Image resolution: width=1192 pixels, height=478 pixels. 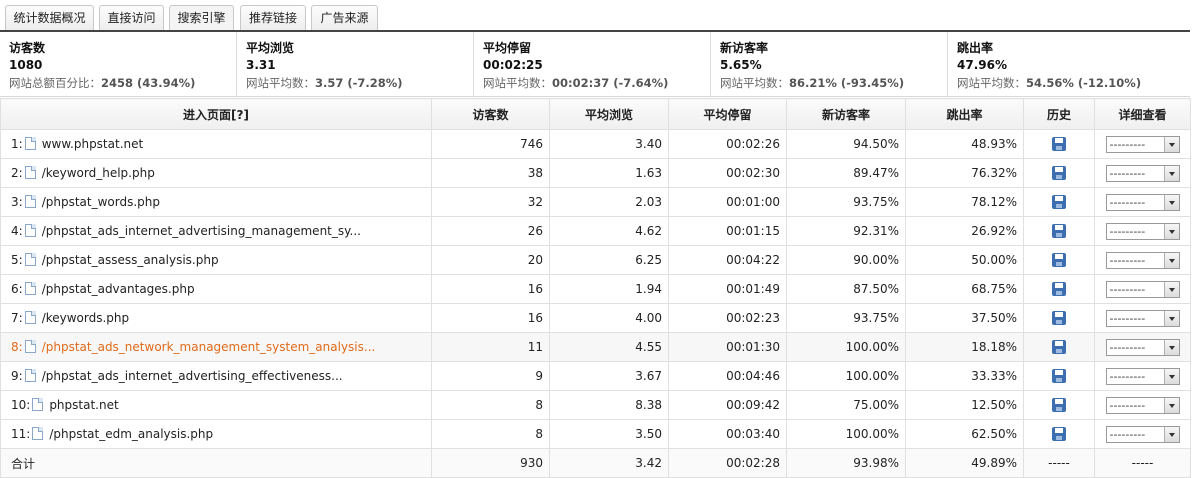 I want to click on tab-search-engine: 搜索引擎, so click(x=201, y=18).